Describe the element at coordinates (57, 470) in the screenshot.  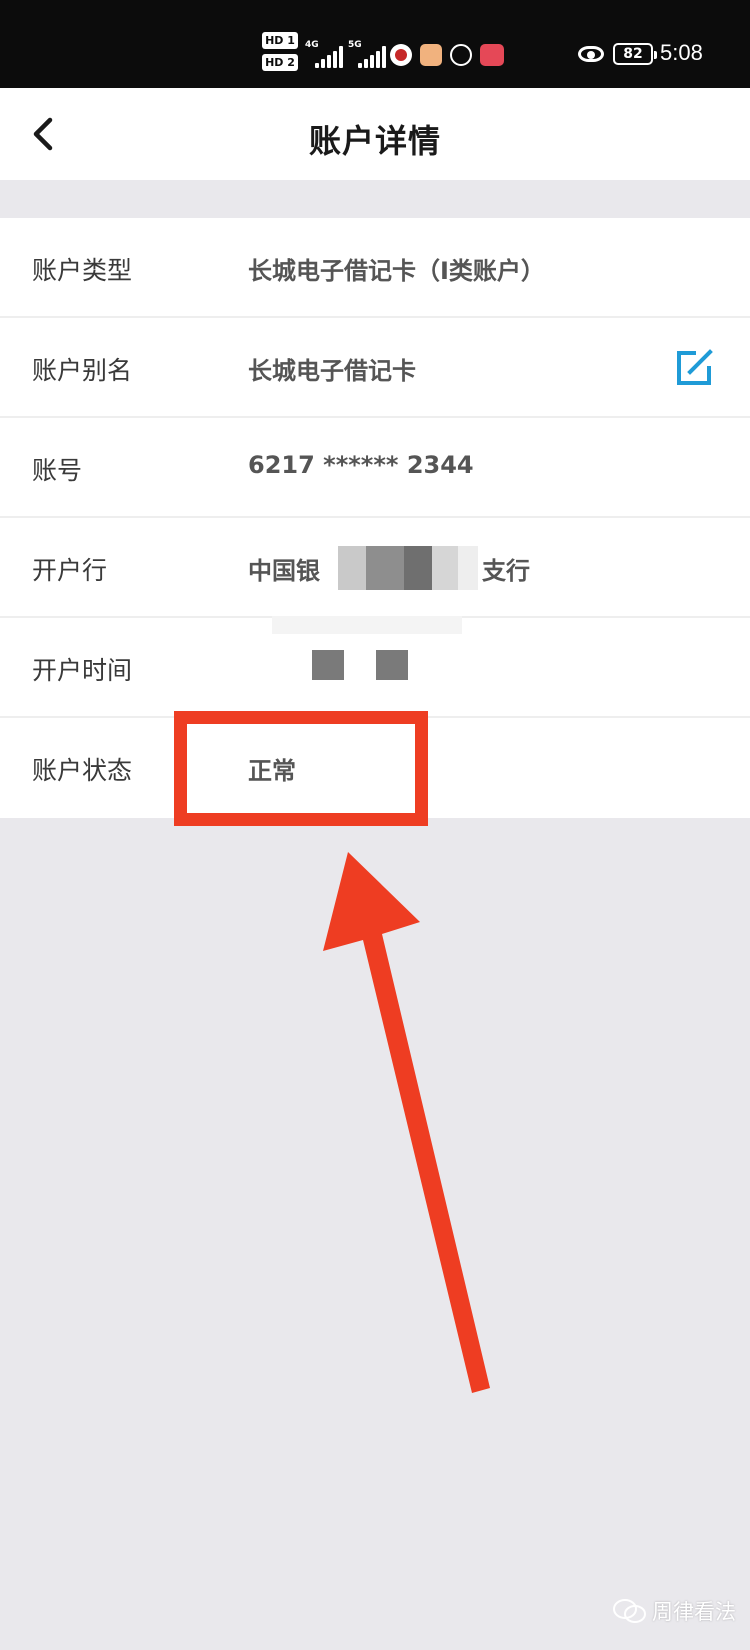
I see `account-number-label: 账号` at that location.